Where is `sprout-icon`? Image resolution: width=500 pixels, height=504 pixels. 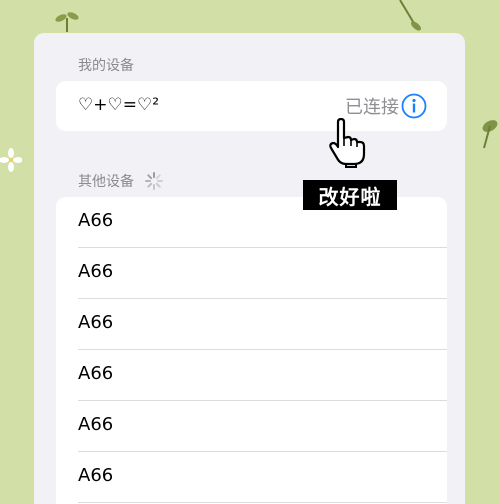
sprout-icon is located at coordinates (67, 22).